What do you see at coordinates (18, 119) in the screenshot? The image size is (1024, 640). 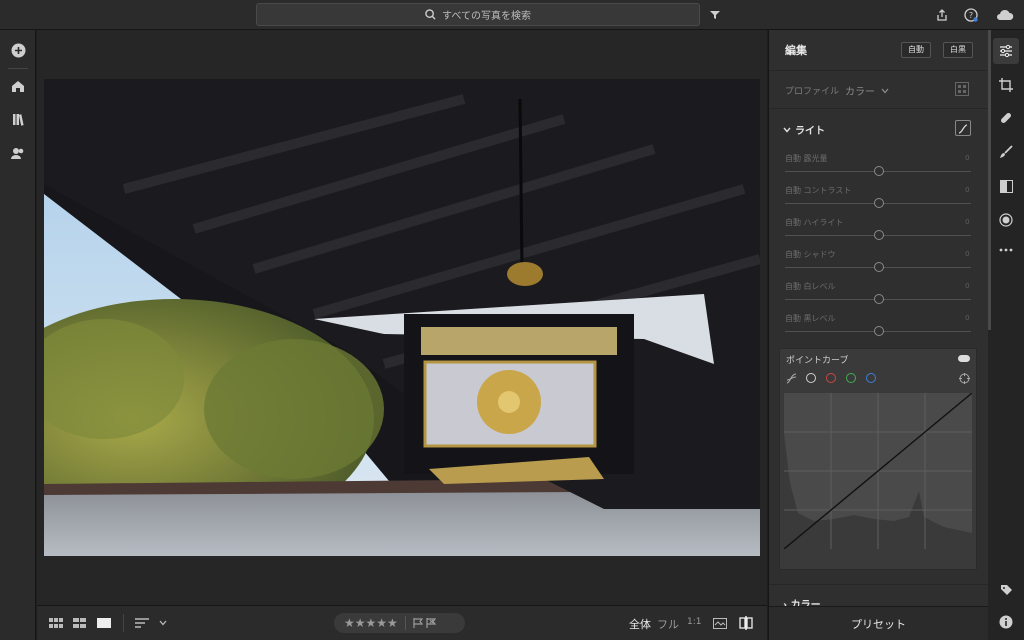 I see `library-icon` at bounding box center [18, 119].